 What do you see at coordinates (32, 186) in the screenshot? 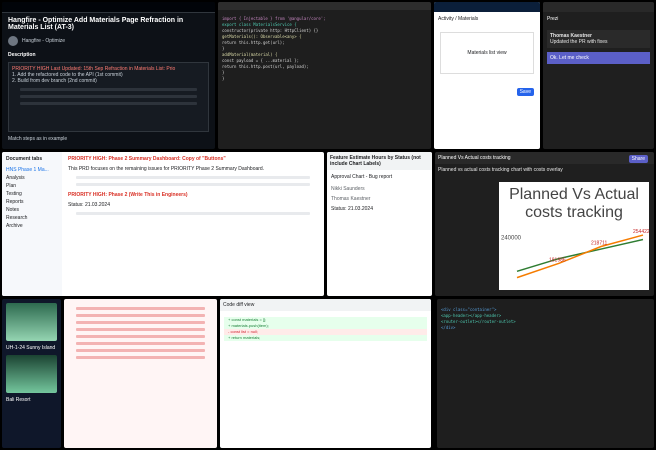
I see `sidebar-item: Plan` at bounding box center [32, 186].